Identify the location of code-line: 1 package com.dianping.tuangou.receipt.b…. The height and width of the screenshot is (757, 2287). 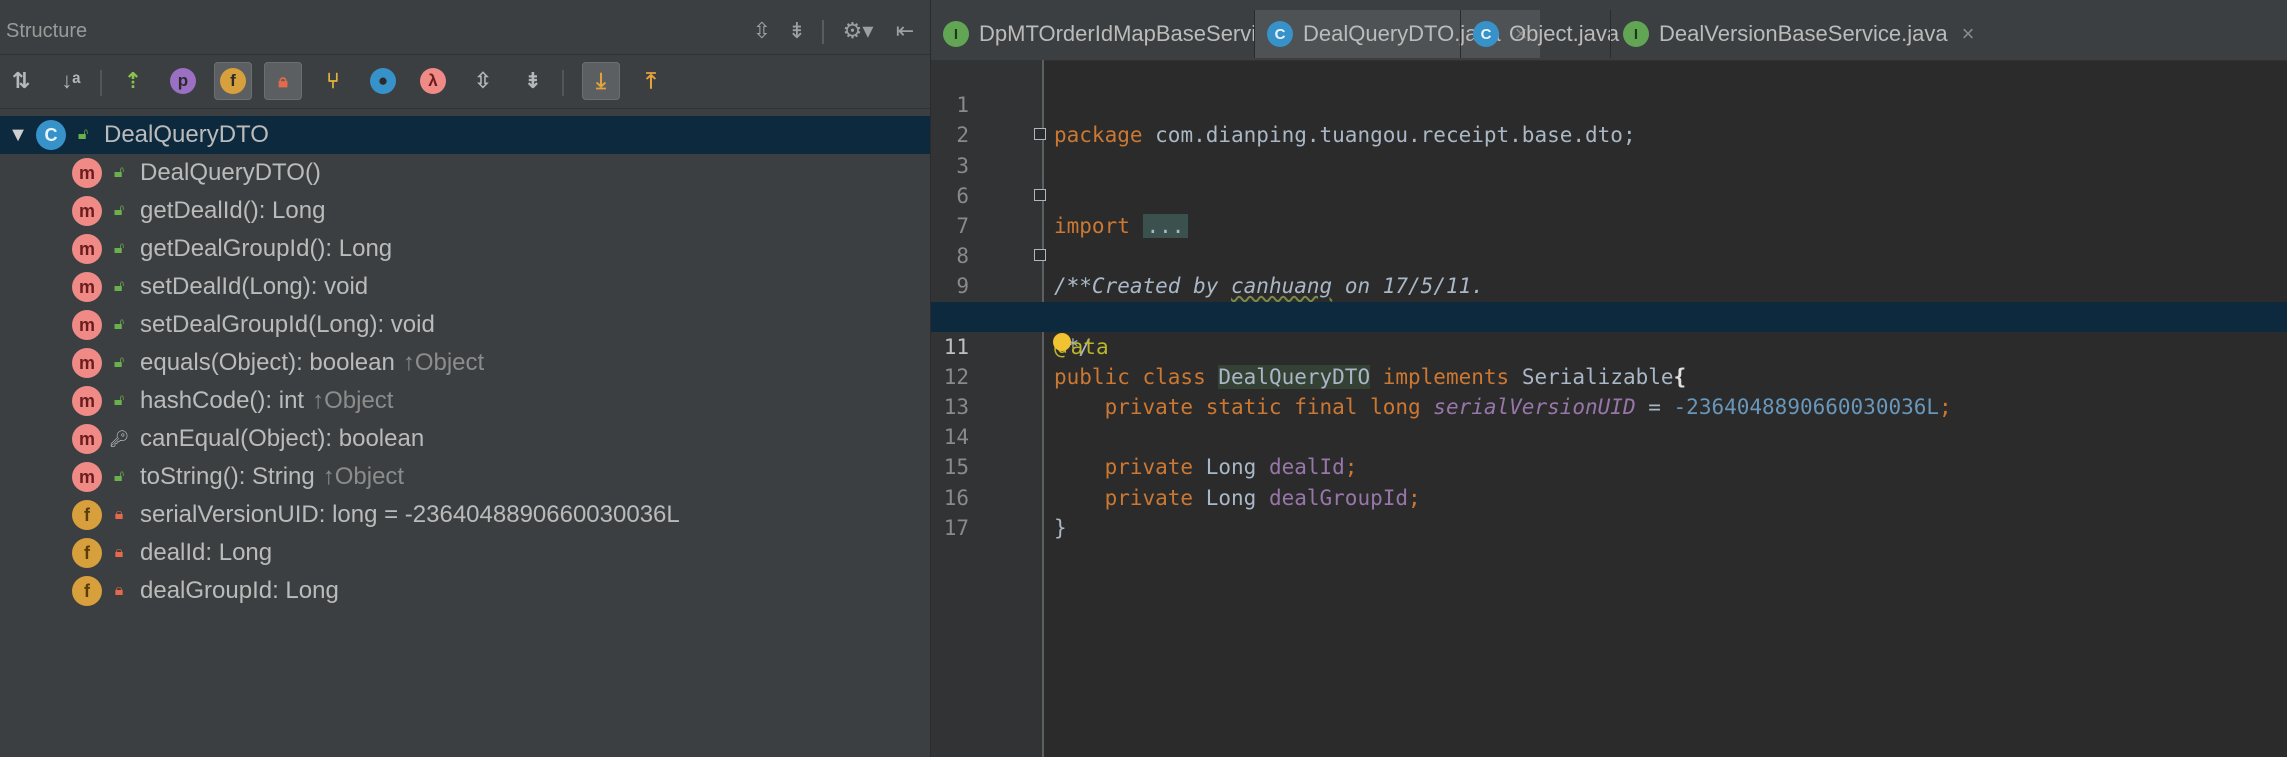
(1609, 103).